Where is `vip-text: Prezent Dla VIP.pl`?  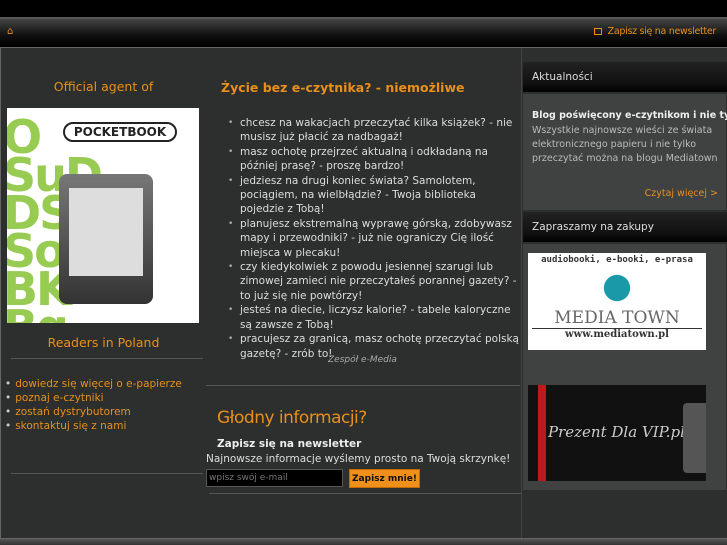
vip-text: Prezent Dla VIP.pl is located at coordinates (616, 432).